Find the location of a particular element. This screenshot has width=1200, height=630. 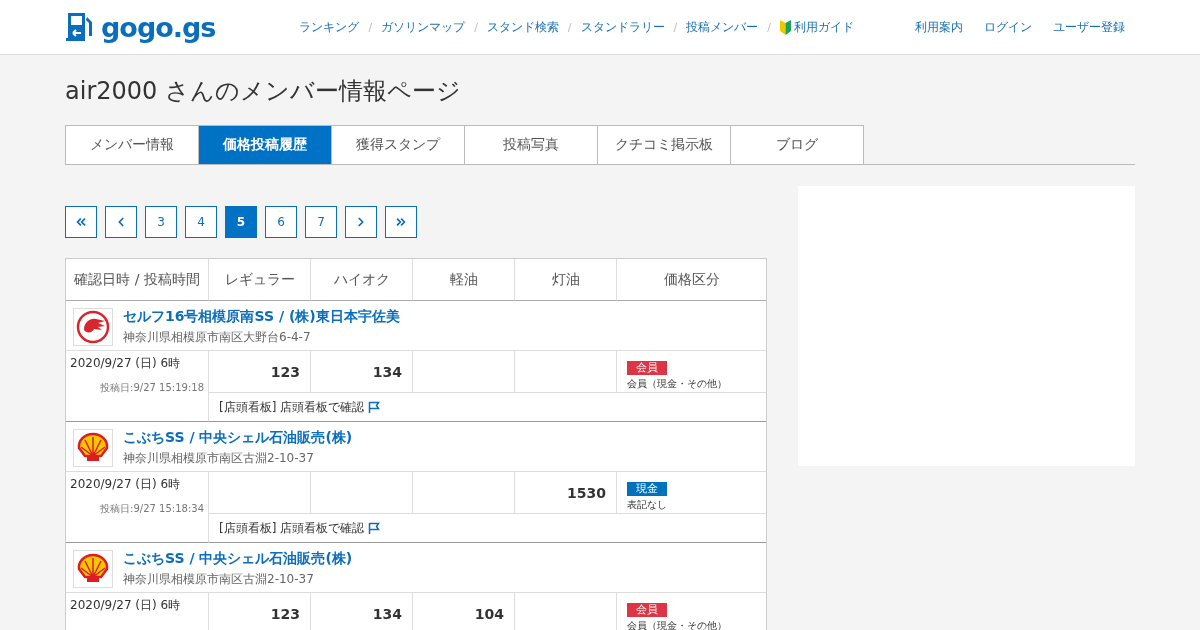

page-button: 5 is located at coordinates (241, 222).